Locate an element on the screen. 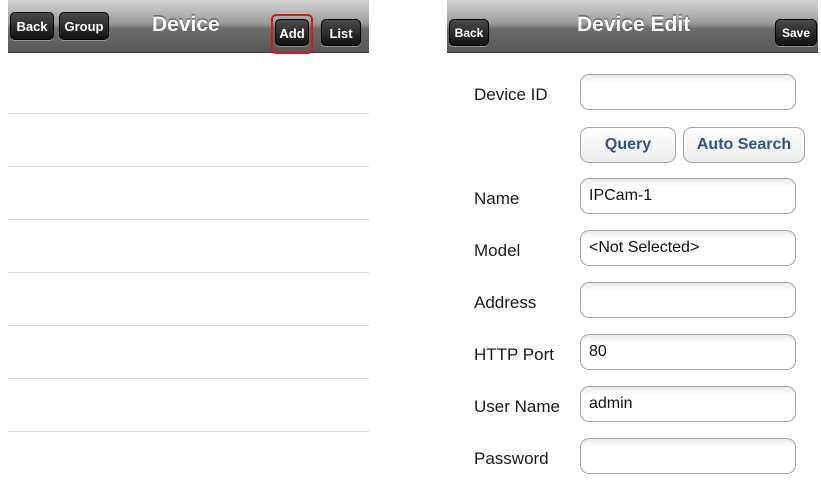 This screenshot has width=821, height=481. query-button: Query is located at coordinates (628, 145).